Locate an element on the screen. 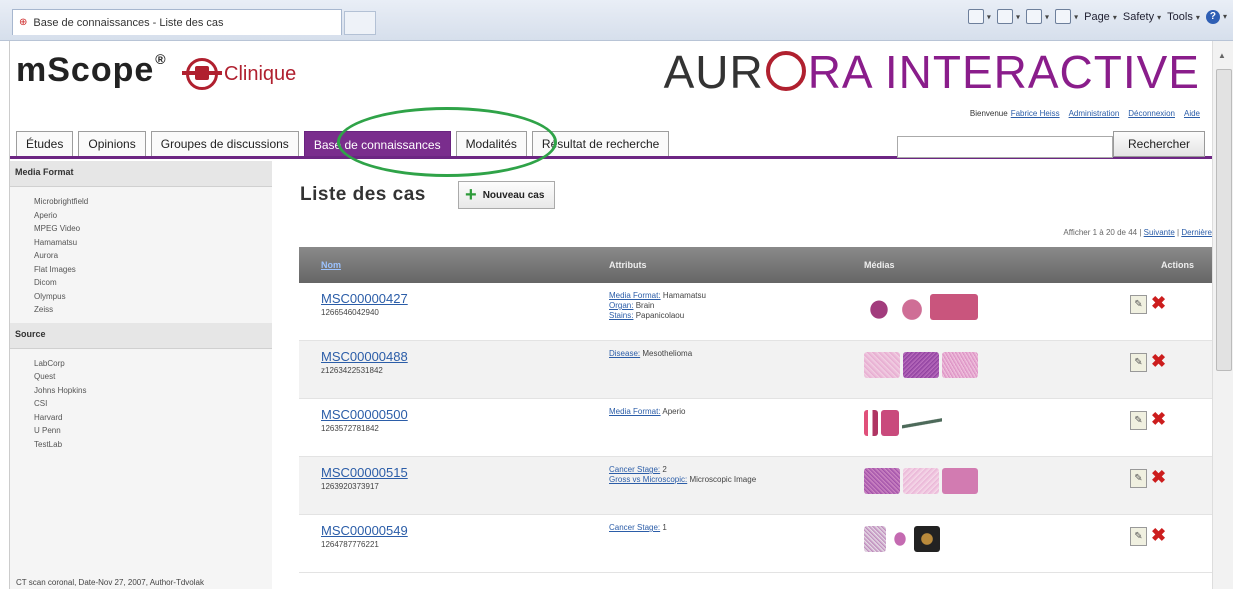  media-item: Flat Images is located at coordinates (153, 270).